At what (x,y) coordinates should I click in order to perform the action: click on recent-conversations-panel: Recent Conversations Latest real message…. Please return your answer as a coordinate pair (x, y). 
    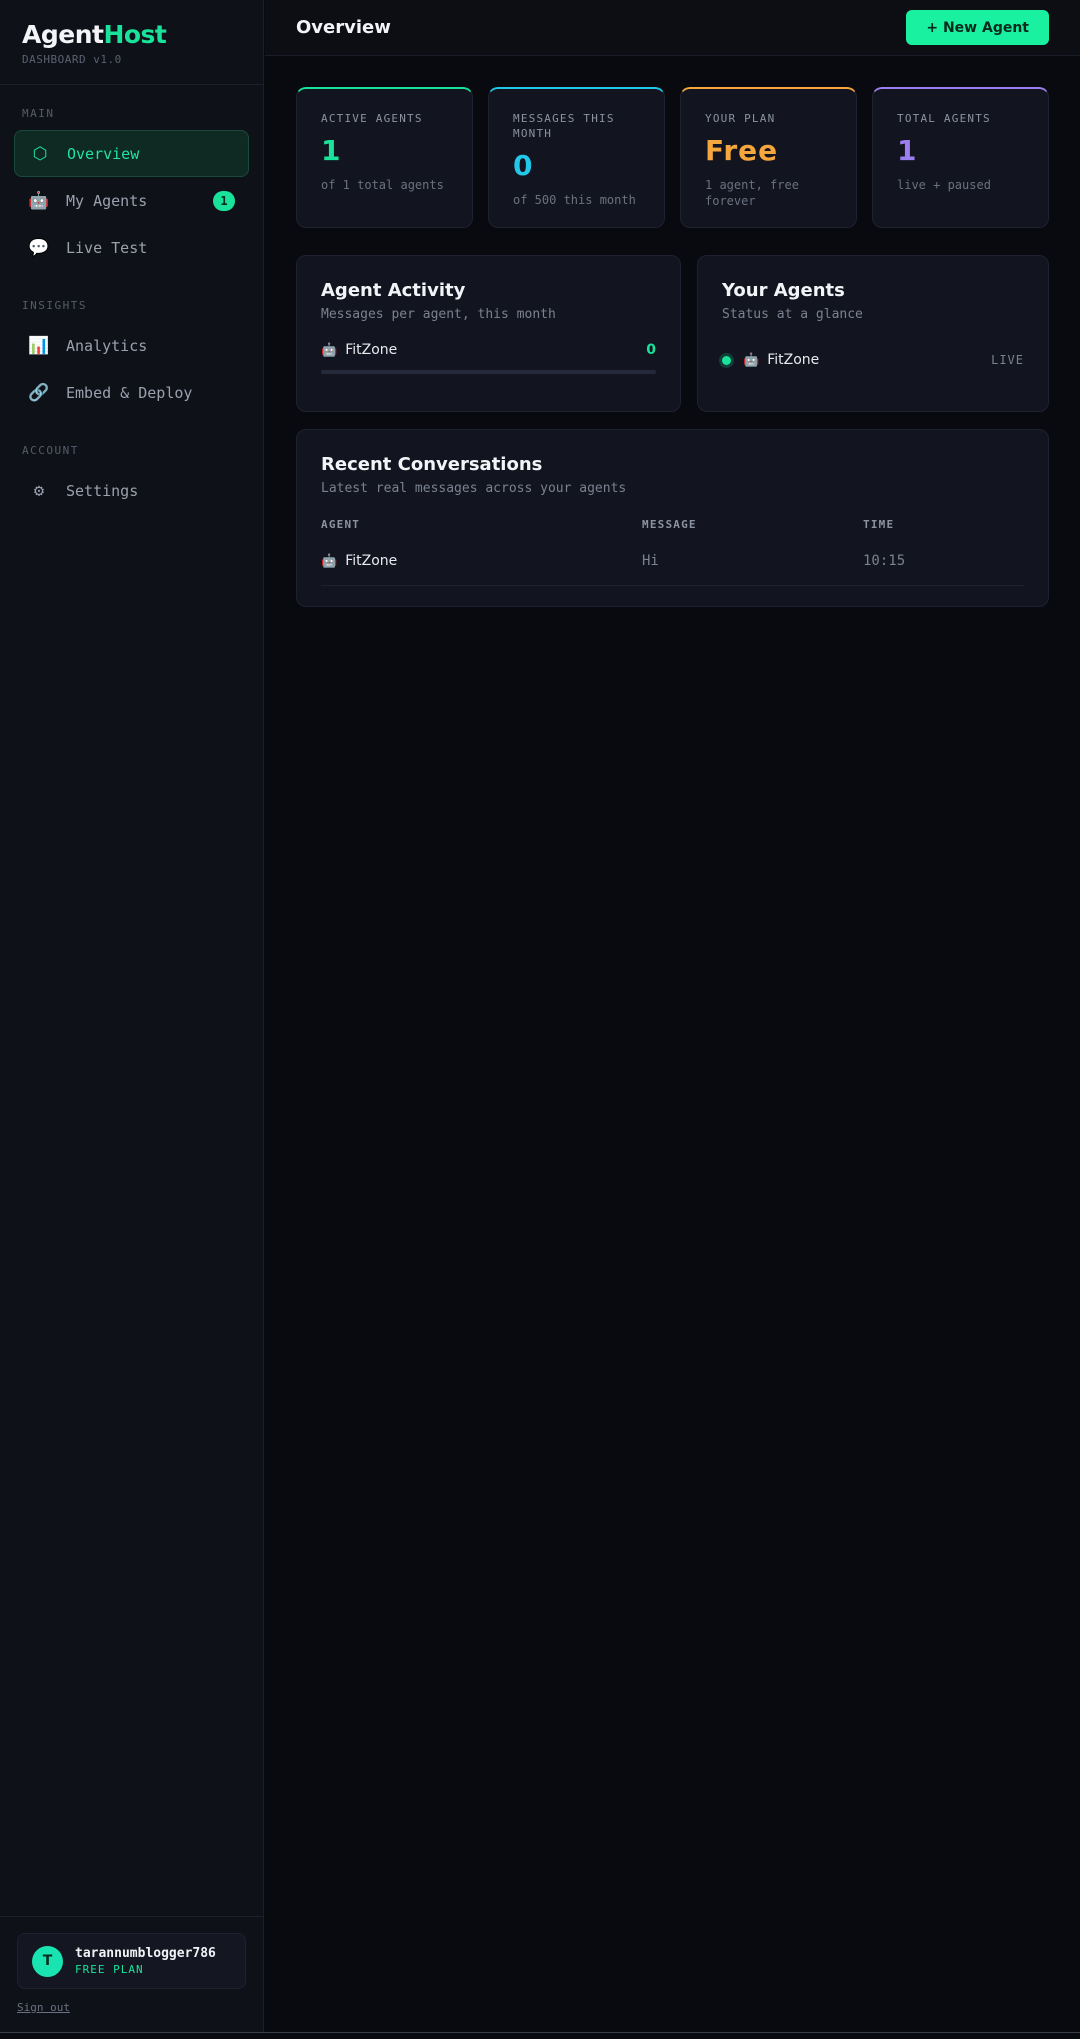
    Looking at the image, I should click on (672, 518).